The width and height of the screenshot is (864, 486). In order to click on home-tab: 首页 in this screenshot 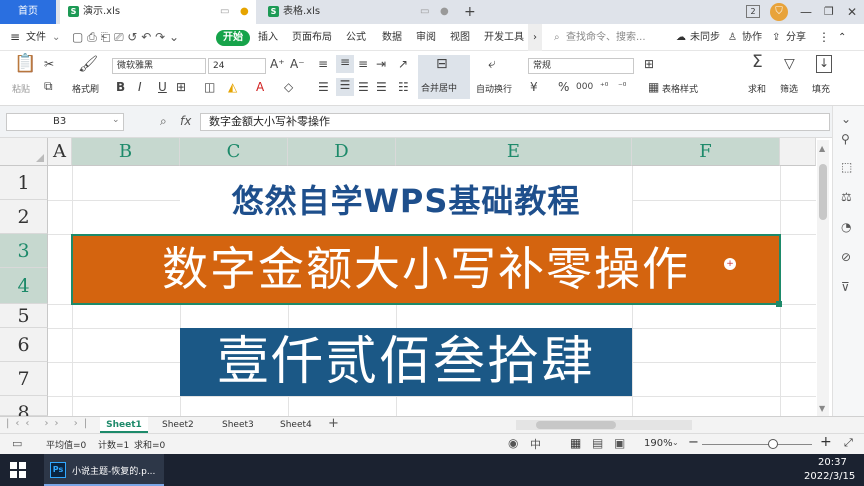, I will do `click(28, 12)`.